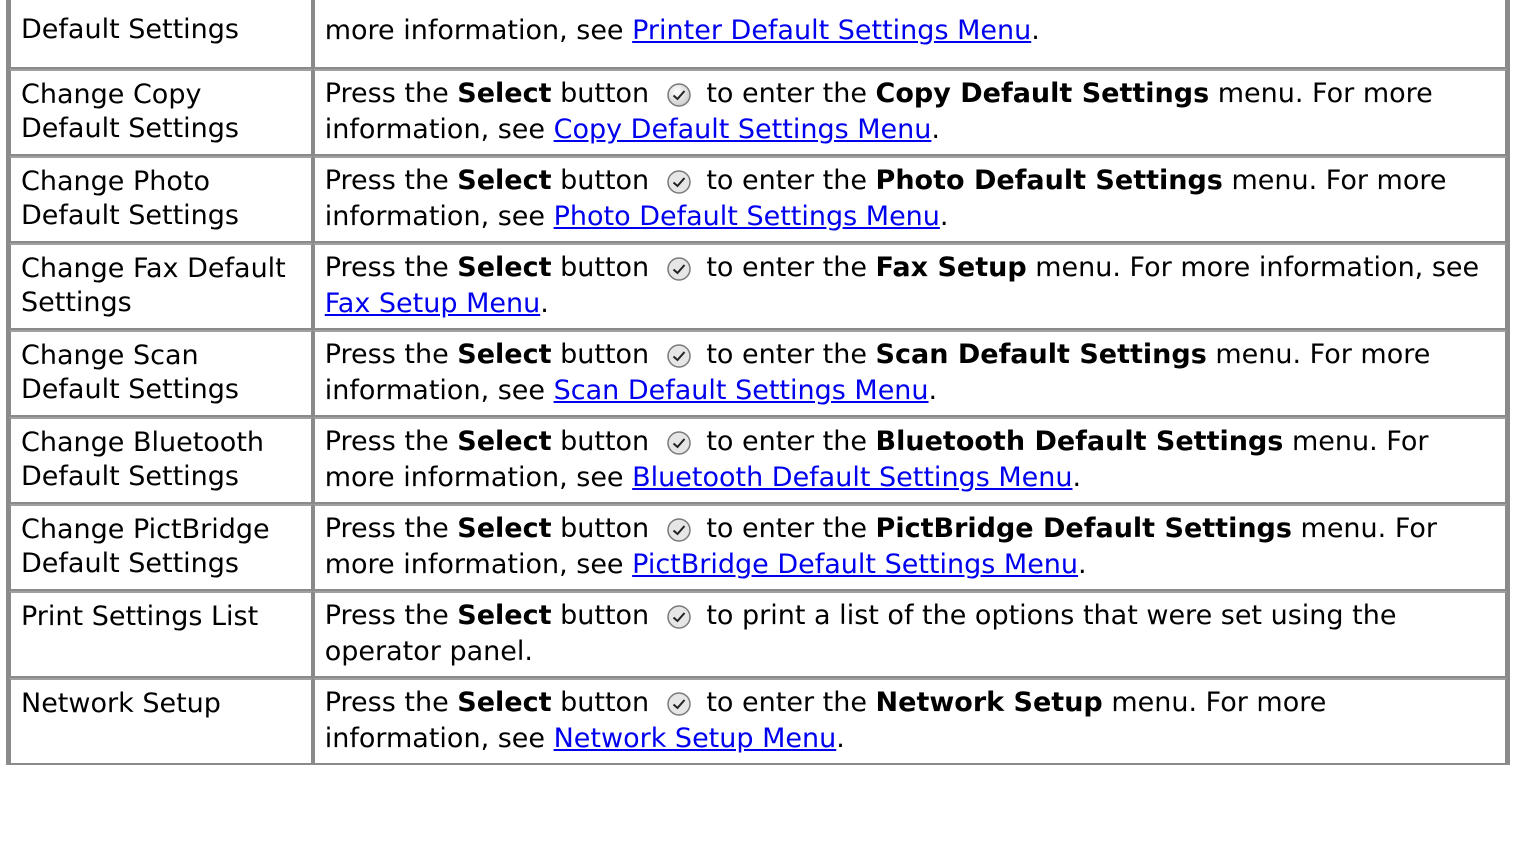  What do you see at coordinates (695, 738) in the screenshot?
I see `network-setup-menu-link: Network Setup Menu` at bounding box center [695, 738].